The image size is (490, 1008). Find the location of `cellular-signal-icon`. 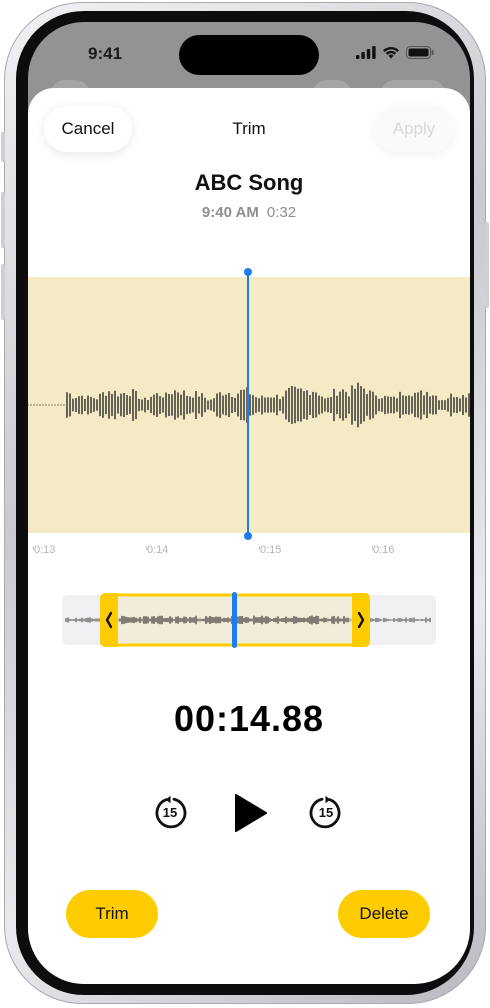

cellular-signal-icon is located at coordinates (366, 52).